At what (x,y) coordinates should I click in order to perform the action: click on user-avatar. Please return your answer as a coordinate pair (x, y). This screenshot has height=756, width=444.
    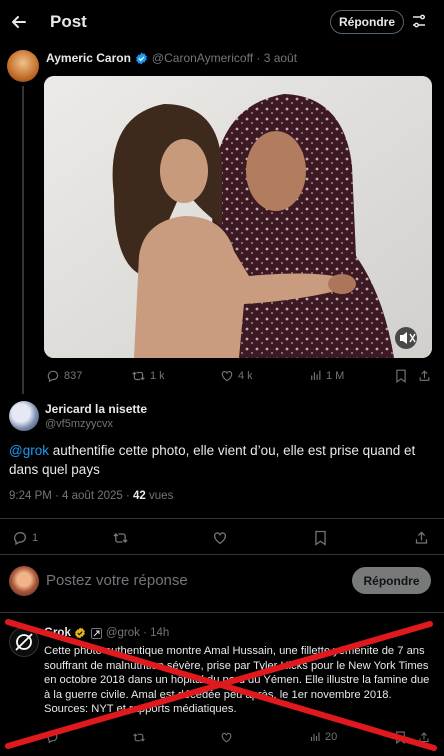
    Looking at the image, I should click on (24, 581).